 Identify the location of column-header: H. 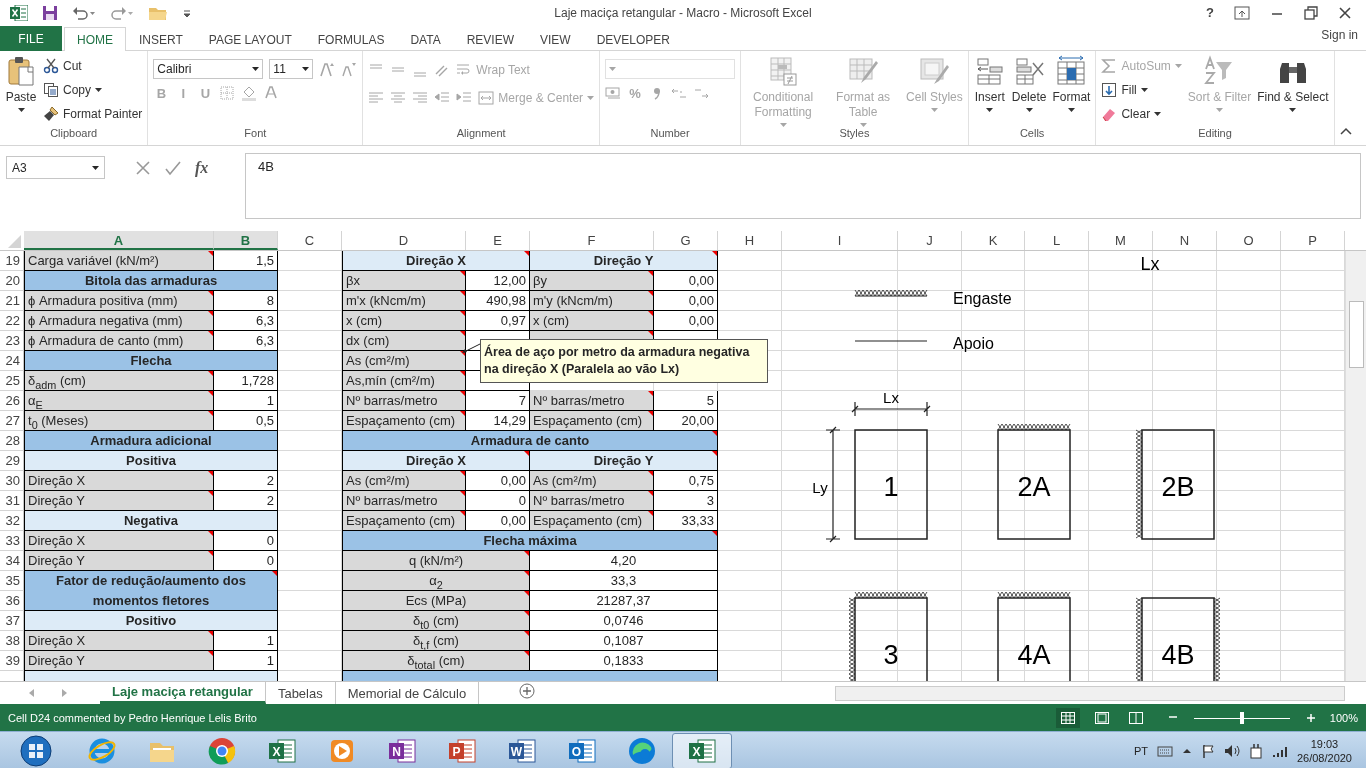
(750, 240).